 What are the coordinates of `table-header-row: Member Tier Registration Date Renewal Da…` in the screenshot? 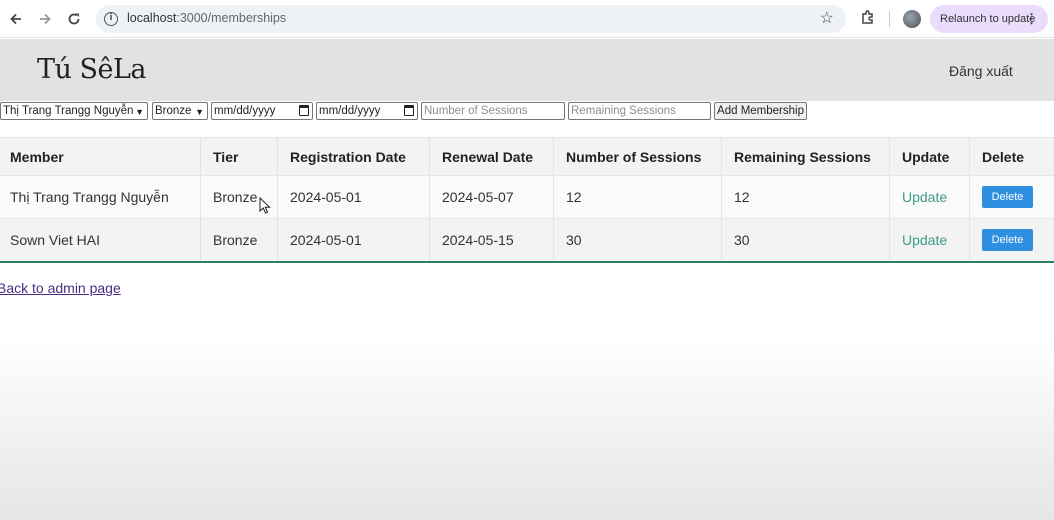 It's located at (527, 156).